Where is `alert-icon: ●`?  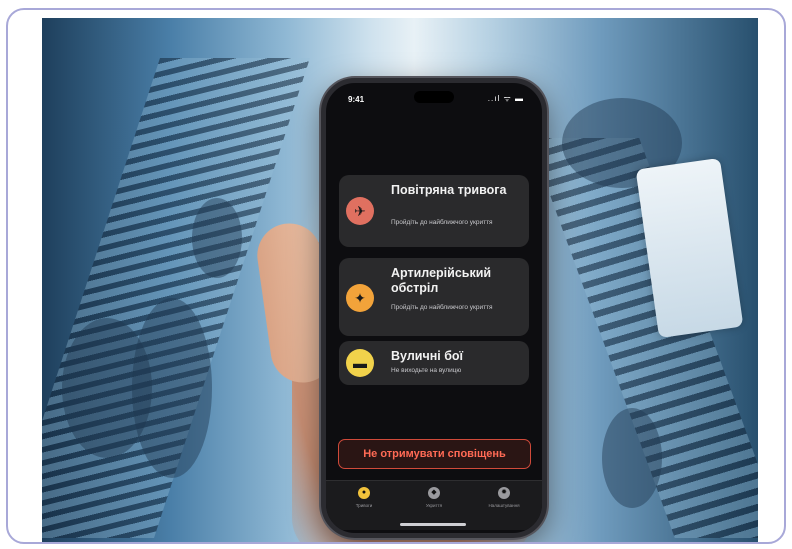
alert-icon: ● is located at coordinates (364, 493).